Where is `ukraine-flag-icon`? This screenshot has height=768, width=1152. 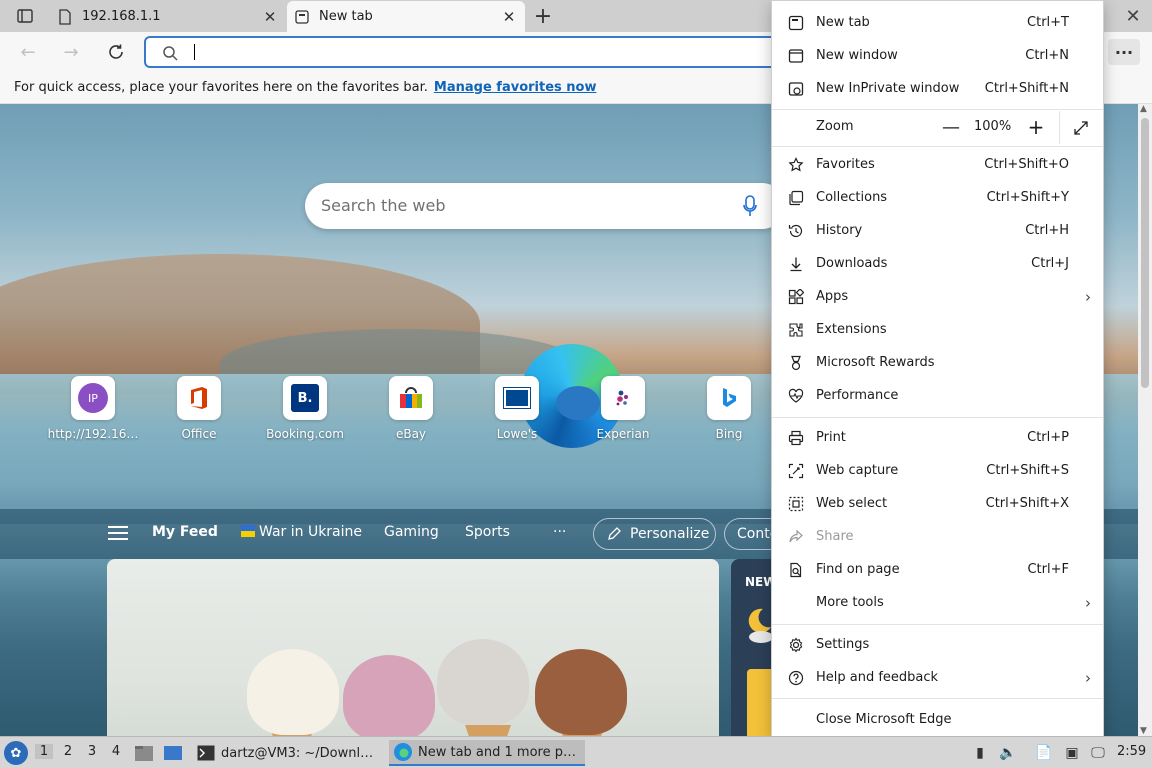 ukraine-flag-icon is located at coordinates (248, 531).